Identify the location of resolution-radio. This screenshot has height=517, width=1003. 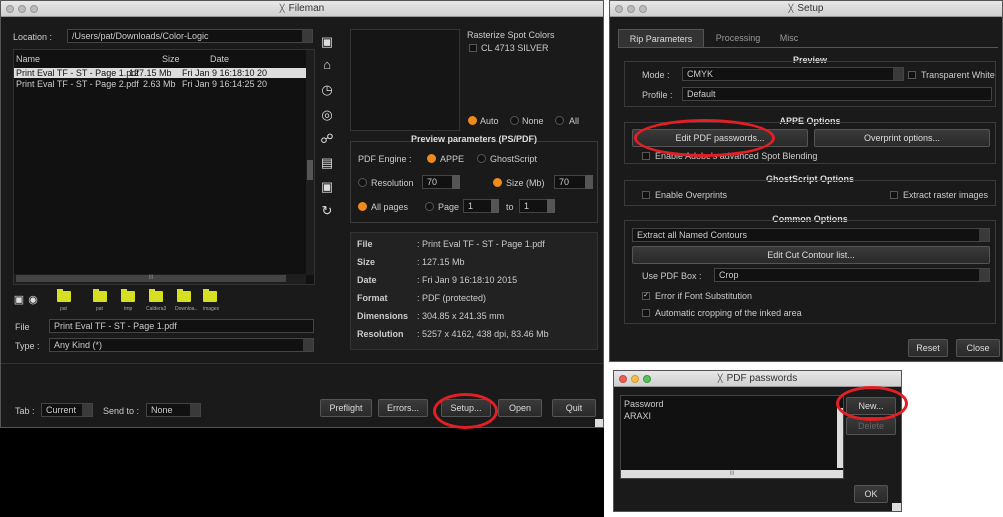
(362, 182).